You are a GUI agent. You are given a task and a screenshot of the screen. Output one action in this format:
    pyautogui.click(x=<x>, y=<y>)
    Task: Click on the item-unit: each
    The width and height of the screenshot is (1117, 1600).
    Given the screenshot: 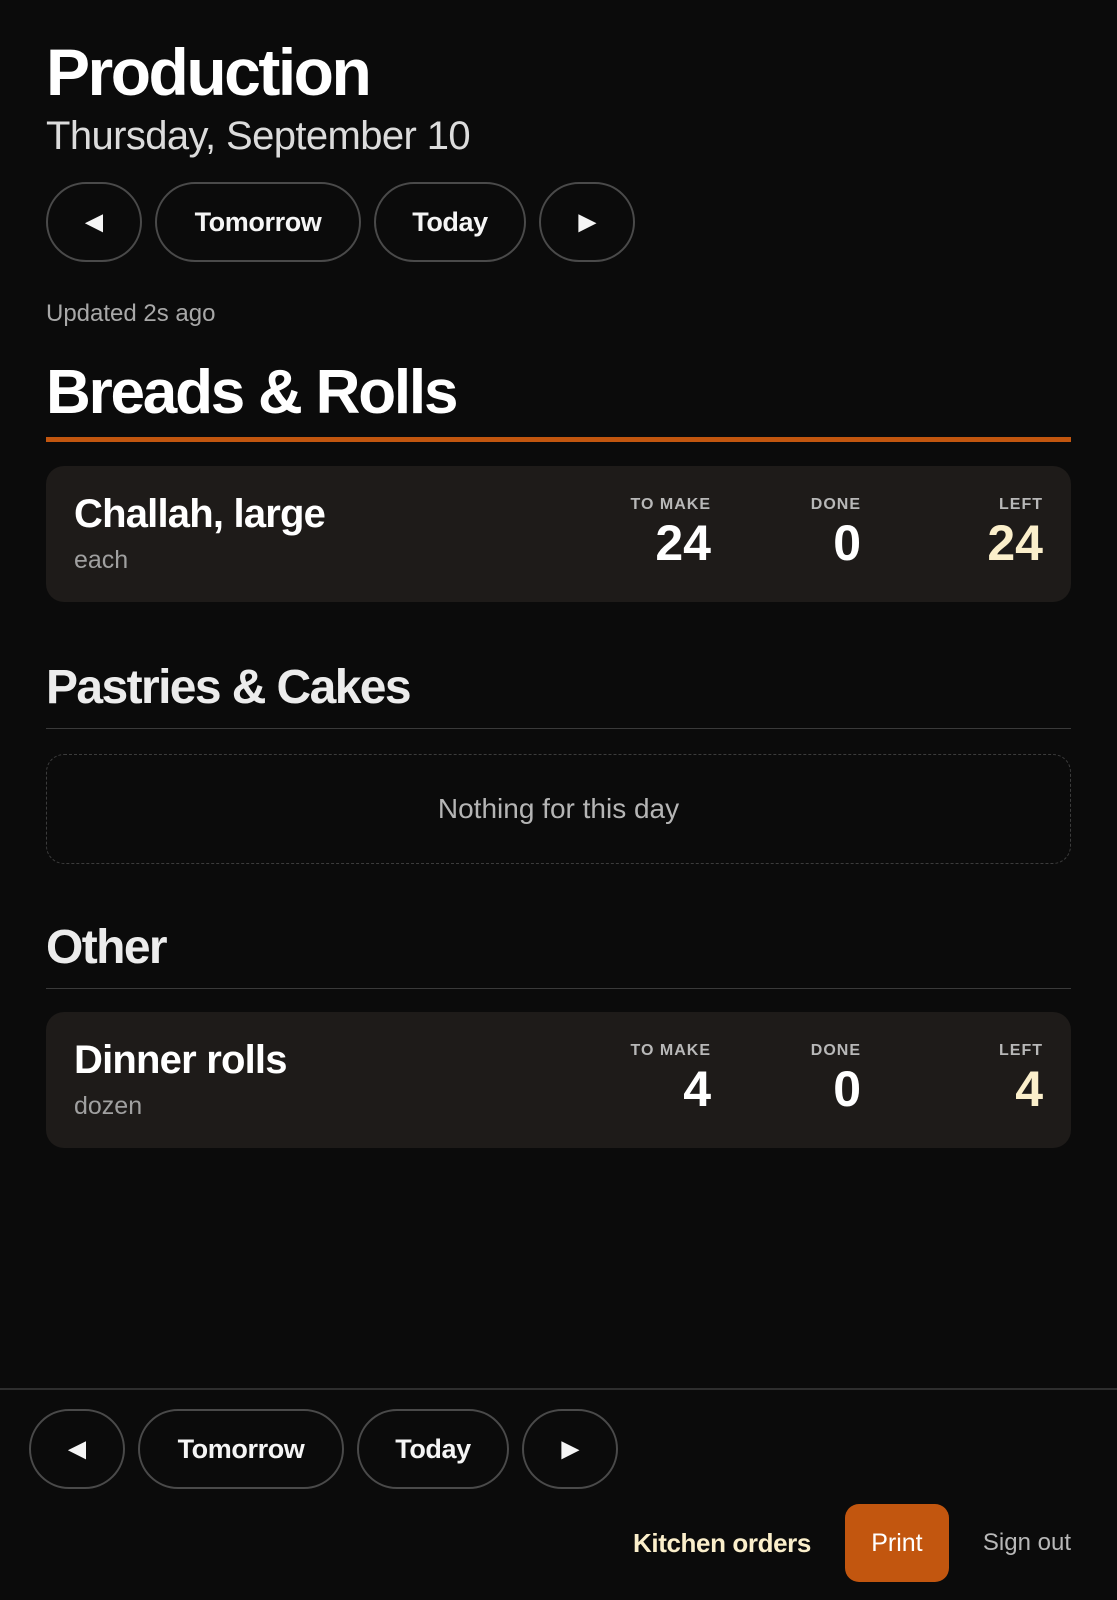 What is the action you would take?
    pyautogui.click(x=101, y=560)
    